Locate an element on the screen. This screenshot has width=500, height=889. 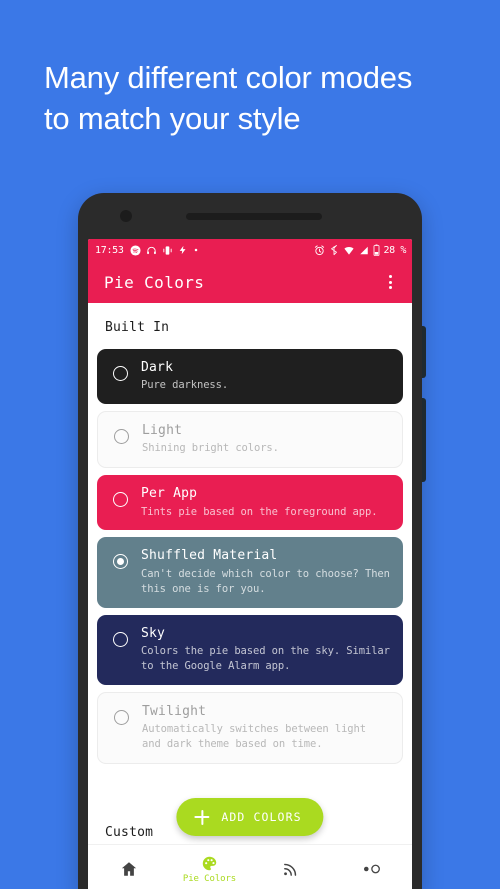
battery-icon is located at coordinates (376, 250).